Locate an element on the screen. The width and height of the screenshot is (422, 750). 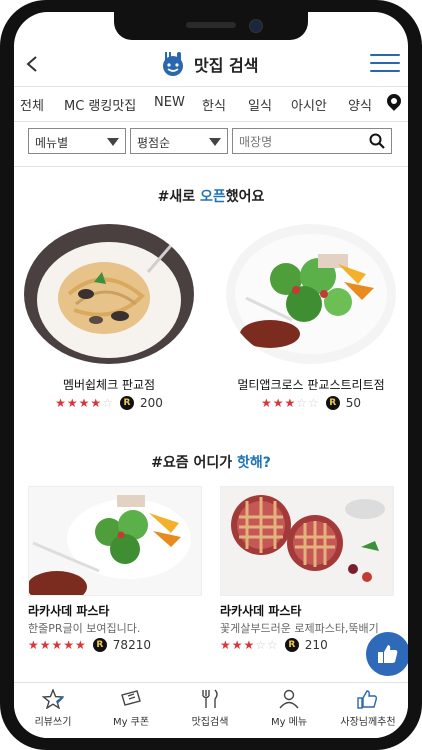
user-icon is located at coordinates (289, 699).